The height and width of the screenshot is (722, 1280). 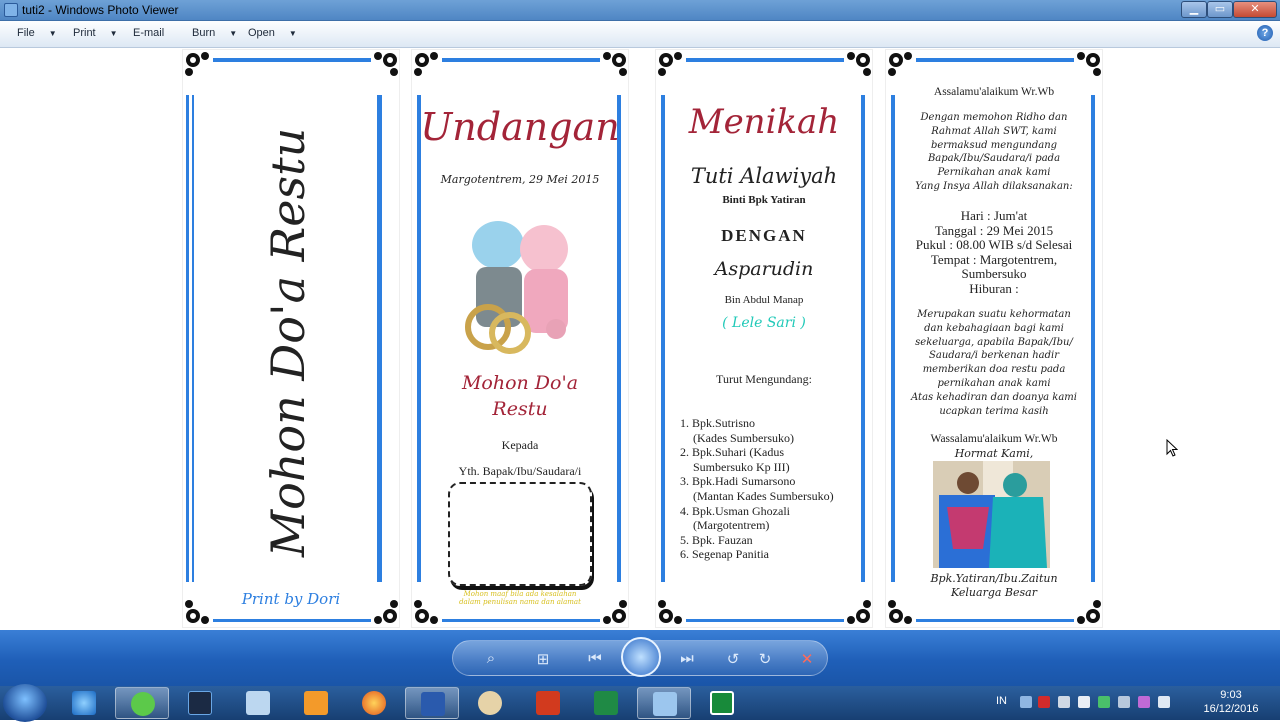 What do you see at coordinates (204, 33) in the screenshot?
I see `menu-burn-label: Burn` at bounding box center [204, 33].